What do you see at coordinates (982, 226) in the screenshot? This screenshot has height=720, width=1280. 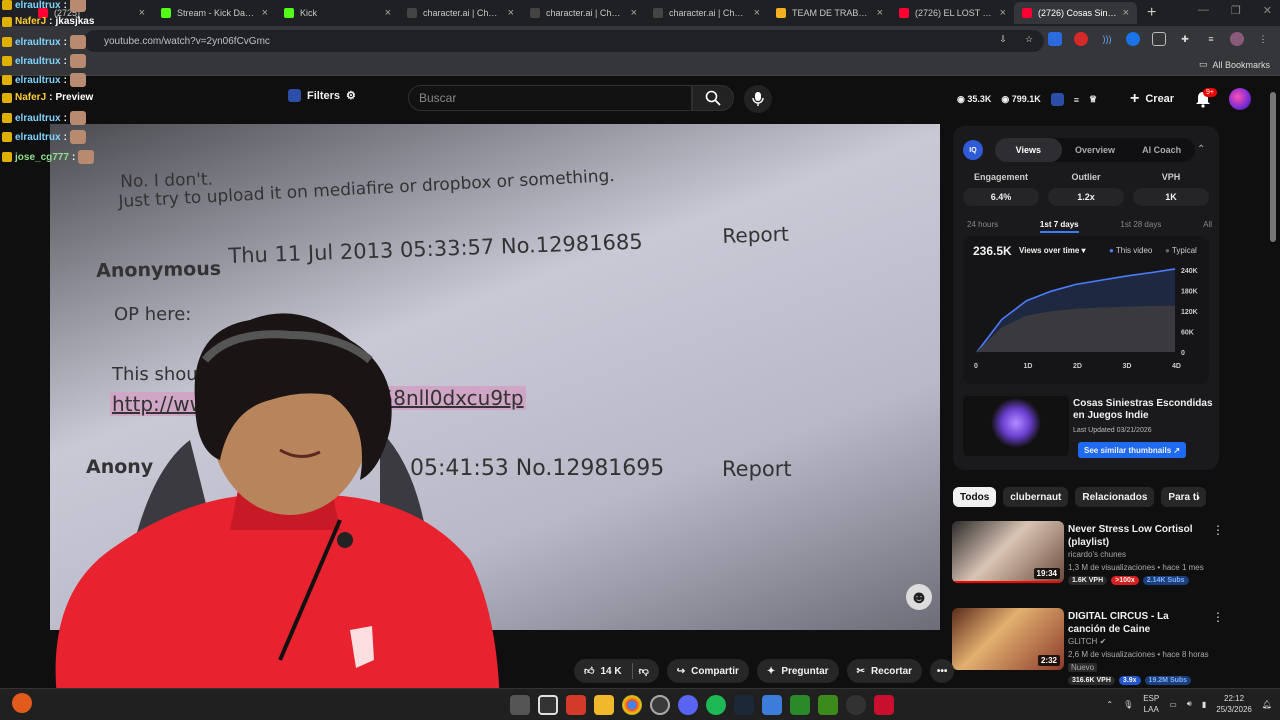 I see `period-24h: 24 hours` at bounding box center [982, 226].